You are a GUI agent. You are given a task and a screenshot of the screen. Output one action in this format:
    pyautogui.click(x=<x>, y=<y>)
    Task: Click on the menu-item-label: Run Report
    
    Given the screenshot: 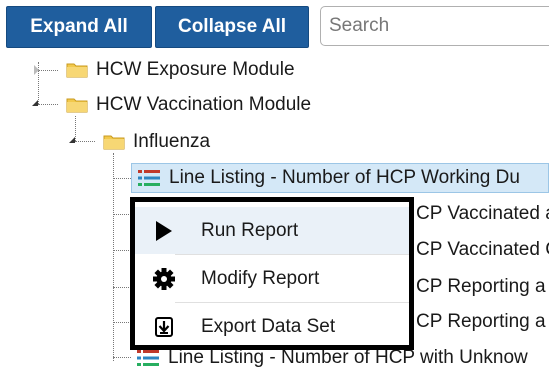 What is the action you would take?
    pyautogui.click(x=250, y=230)
    